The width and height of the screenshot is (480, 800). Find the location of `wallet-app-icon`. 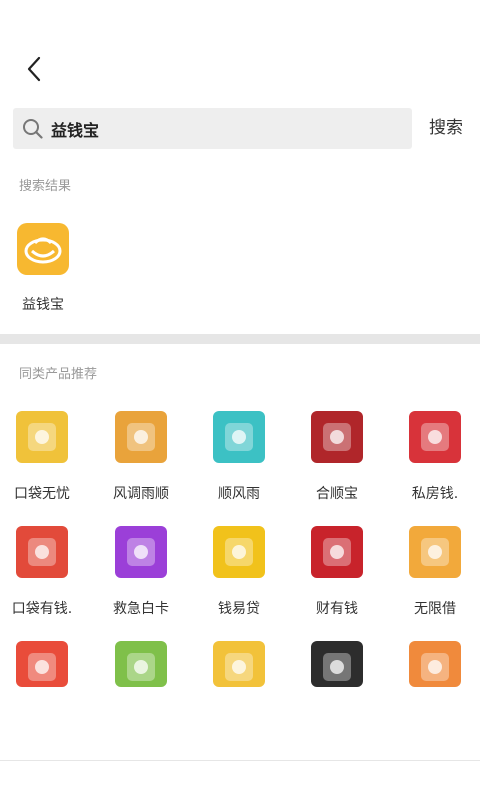

wallet-app-icon is located at coordinates (42, 664).